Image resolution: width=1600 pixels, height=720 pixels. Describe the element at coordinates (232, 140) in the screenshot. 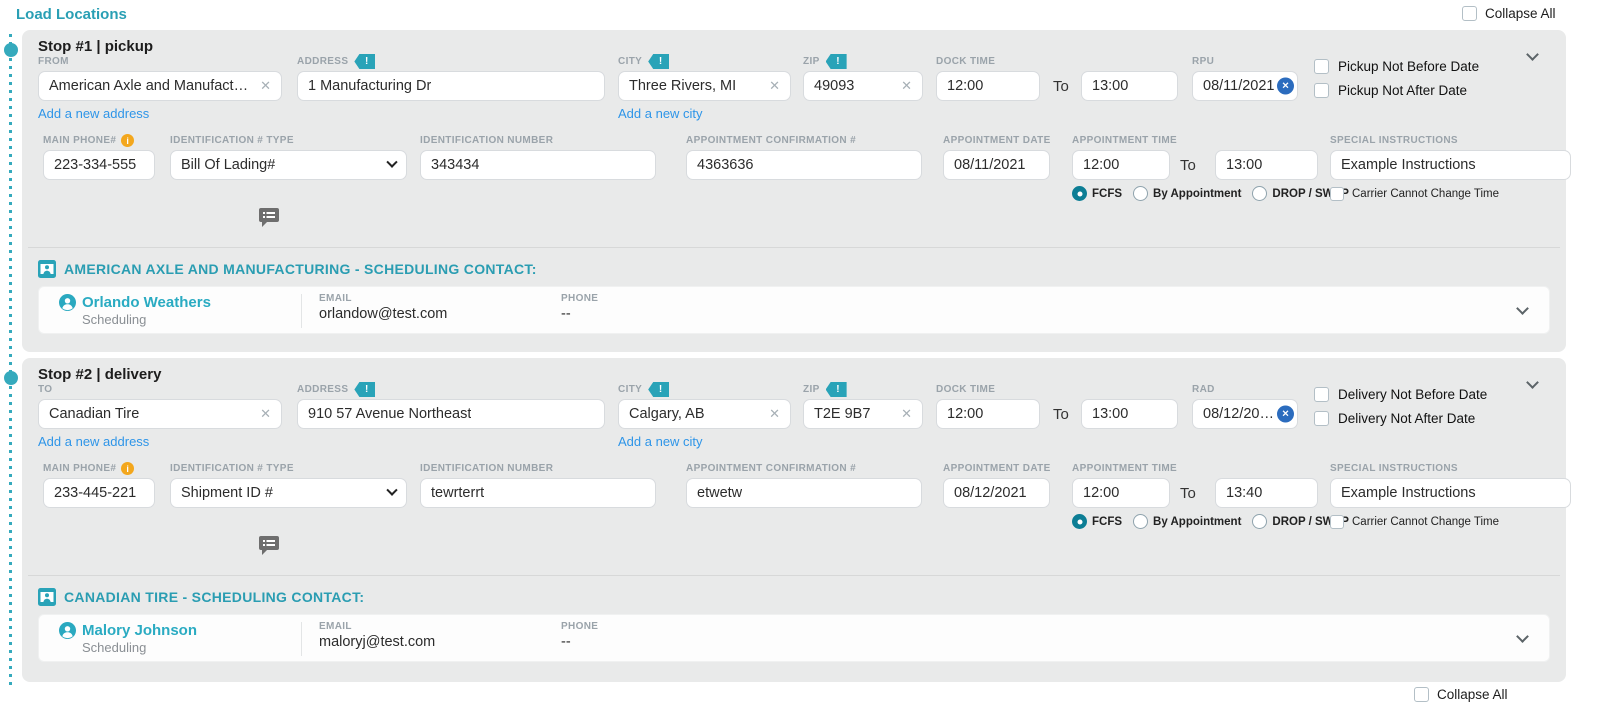

I see `identification-type-label: IDENTIFICATION # TYPE` at that location.